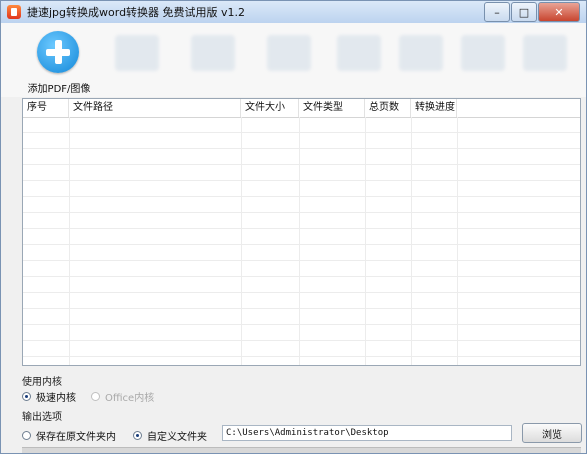  What do you see at coordinates (301, 450) in the screenshot?
I see `status-bar` at bounding box center [301, 450].